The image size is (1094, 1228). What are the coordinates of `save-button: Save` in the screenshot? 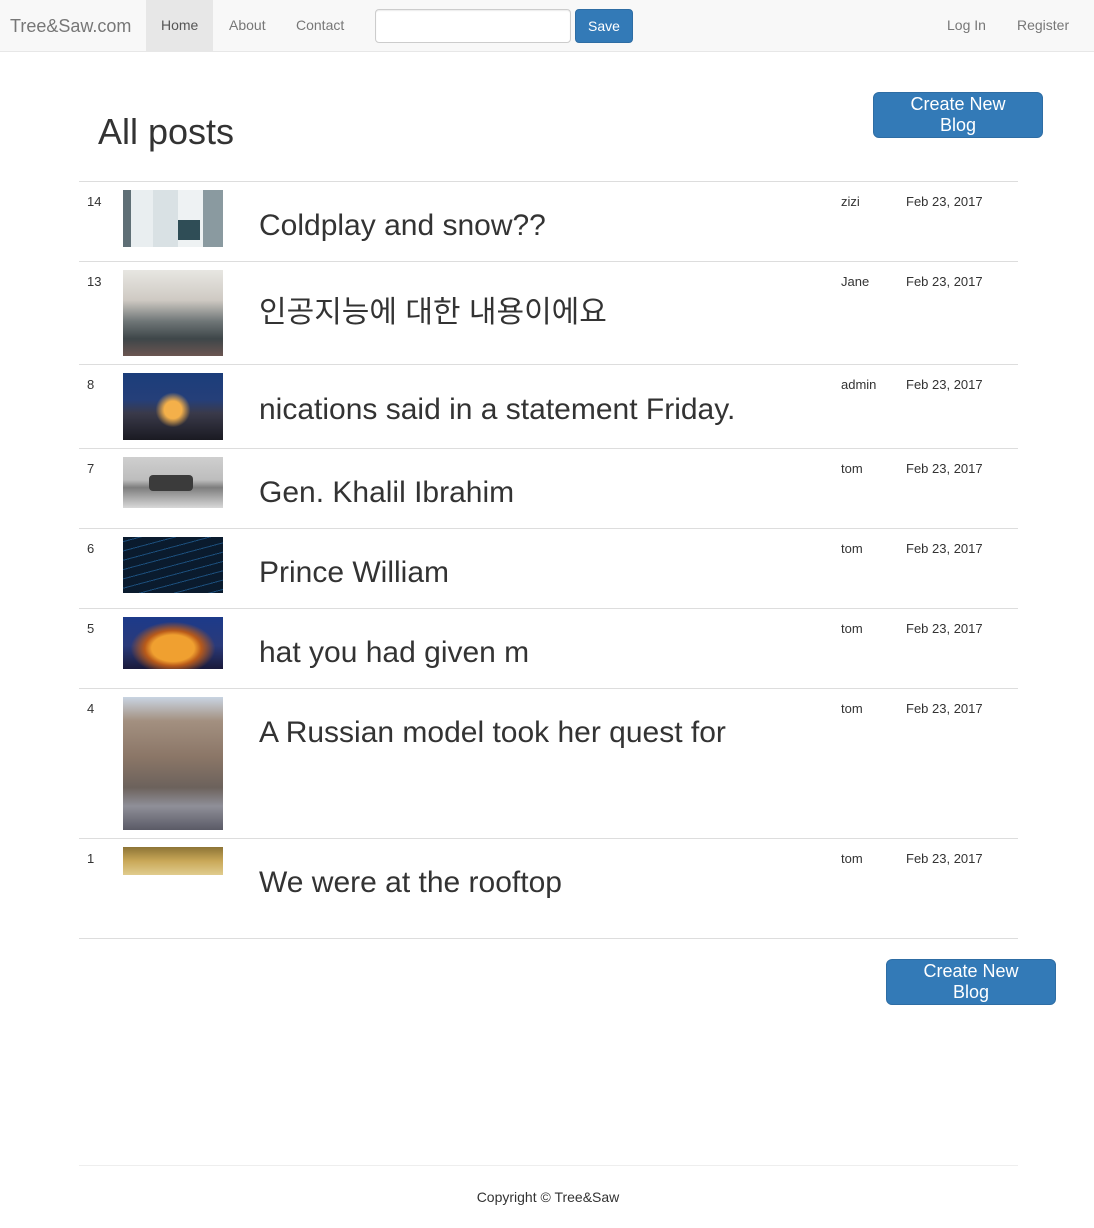 It's located at (604, 26).